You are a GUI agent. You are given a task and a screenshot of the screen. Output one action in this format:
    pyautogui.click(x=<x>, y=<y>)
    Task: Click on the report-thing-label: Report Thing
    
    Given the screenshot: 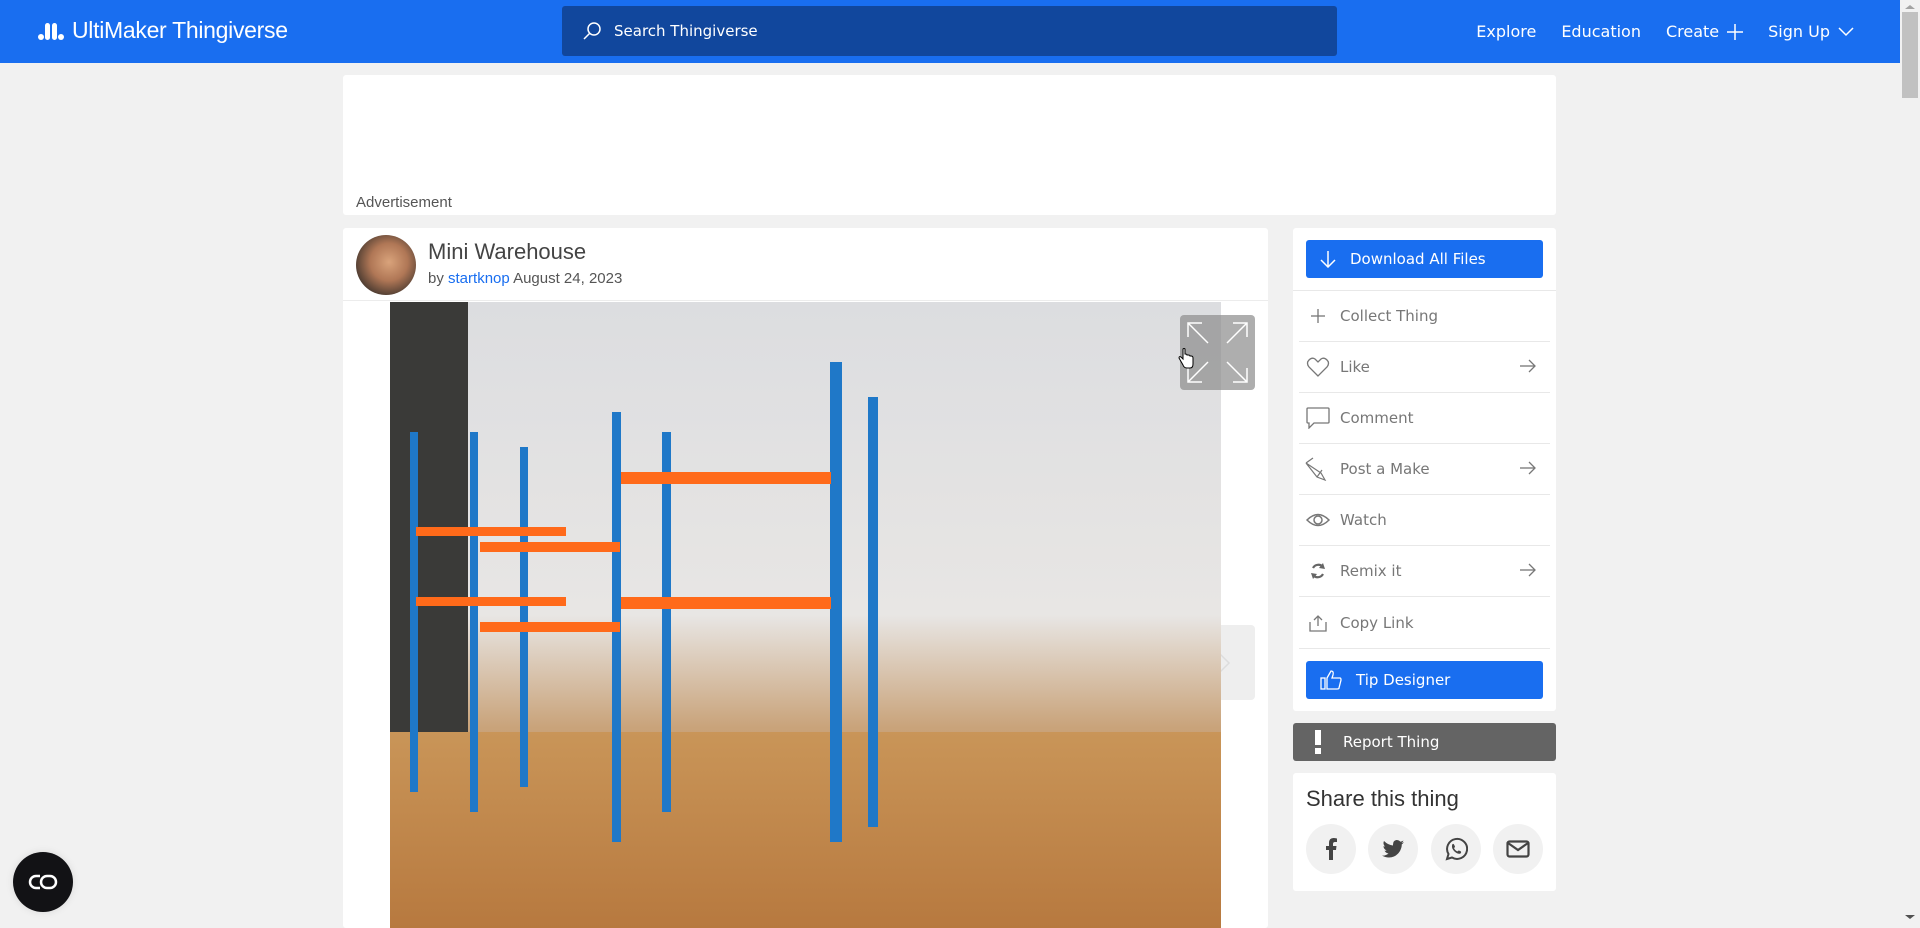 What is the action you would take?
    pyautogui.click(x=1391, y=742)
    